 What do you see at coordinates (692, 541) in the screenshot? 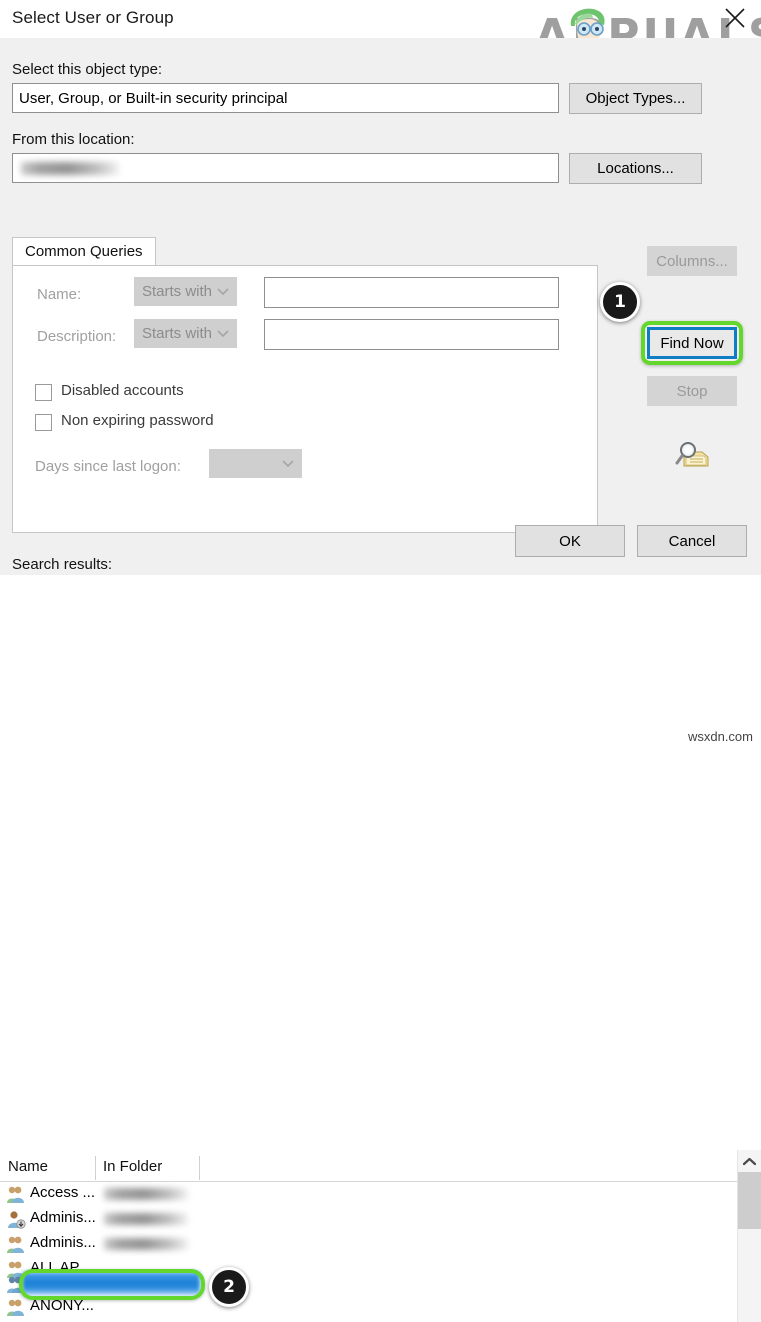
I see `cancel-button: Cancel` at bounding box center [692, 541].